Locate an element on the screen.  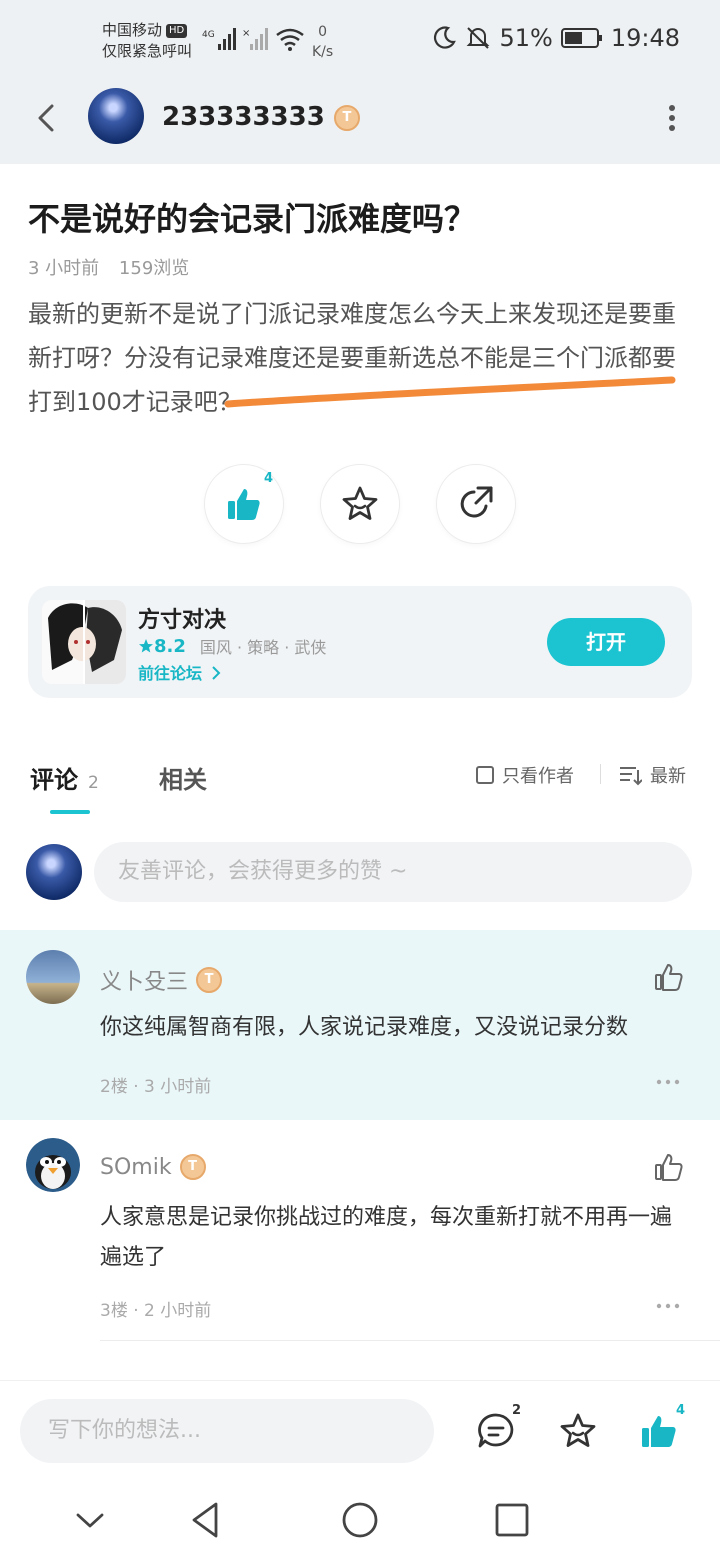
game-rating: 8.2 is located at coordinates (170, 646).